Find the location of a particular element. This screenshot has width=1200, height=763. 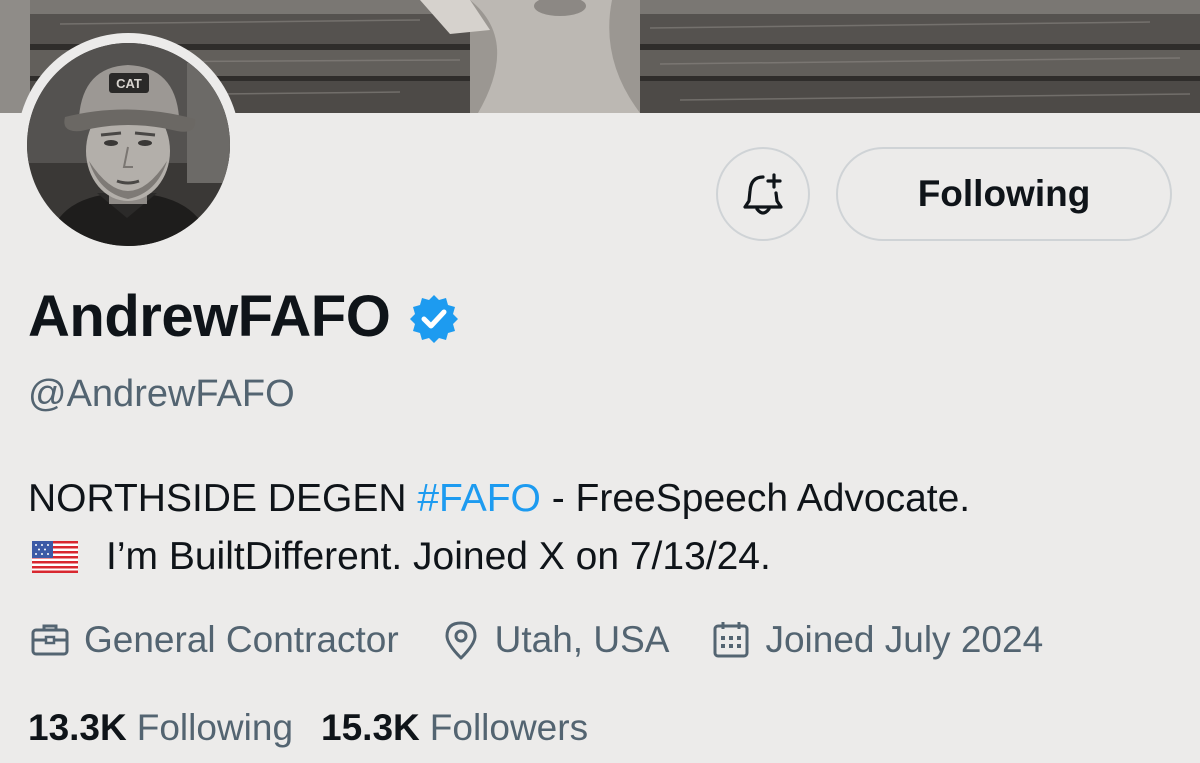

verified-badge-icon is located at coordinates (434, 319).